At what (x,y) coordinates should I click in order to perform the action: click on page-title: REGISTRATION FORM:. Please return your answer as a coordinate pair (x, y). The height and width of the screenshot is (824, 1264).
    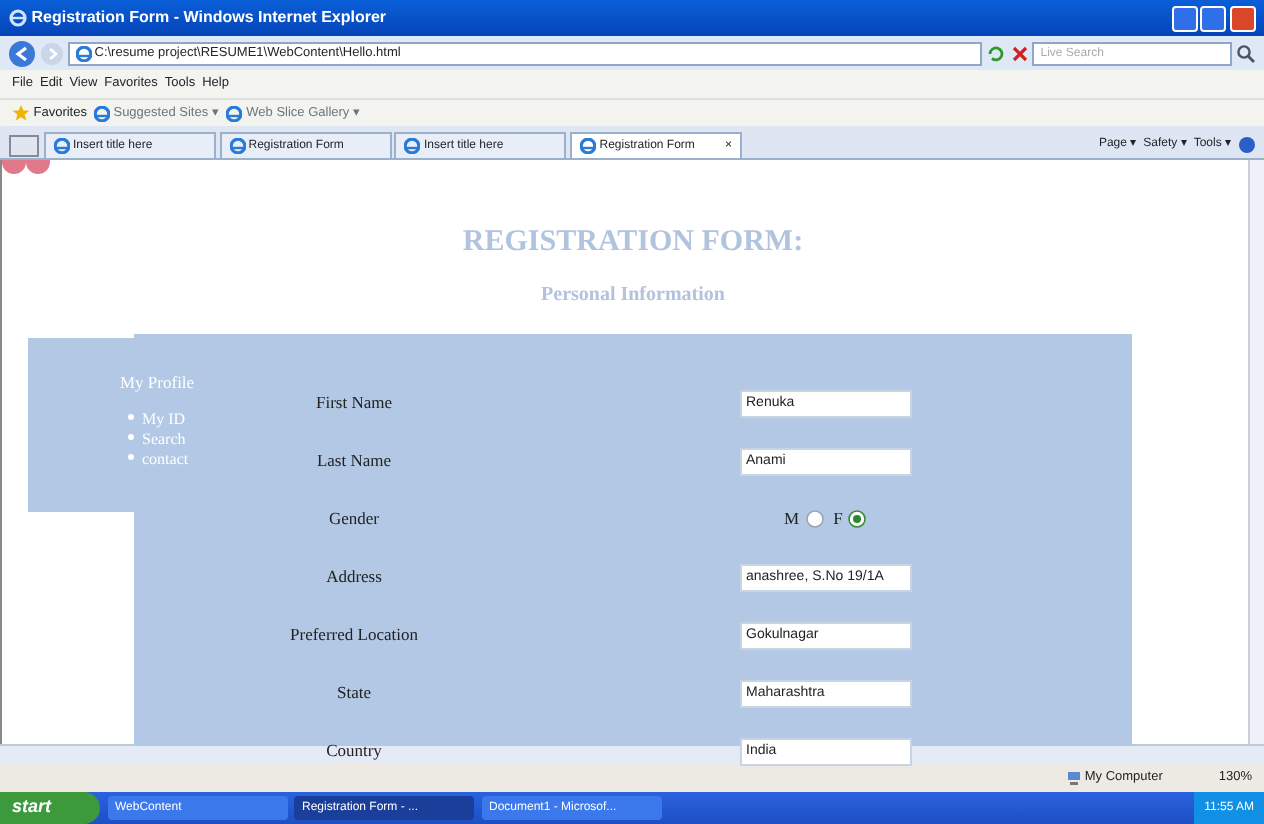
    Looking at the image, I should click on (633, 242).